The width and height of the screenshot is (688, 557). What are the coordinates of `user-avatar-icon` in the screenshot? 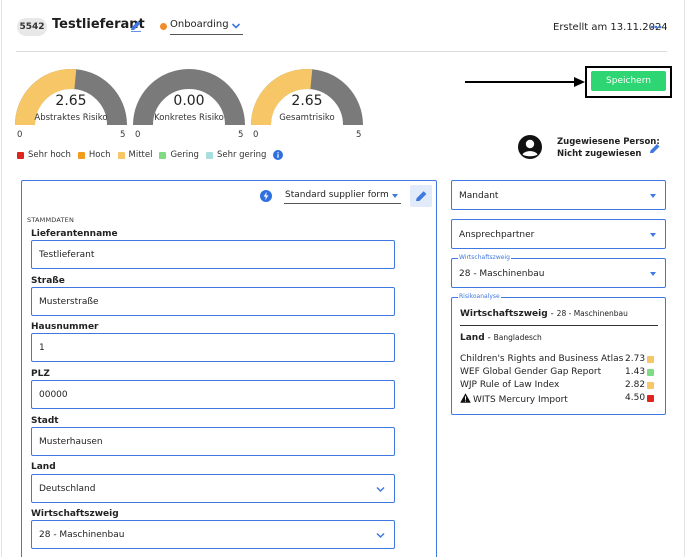 It's located at (530, 147).